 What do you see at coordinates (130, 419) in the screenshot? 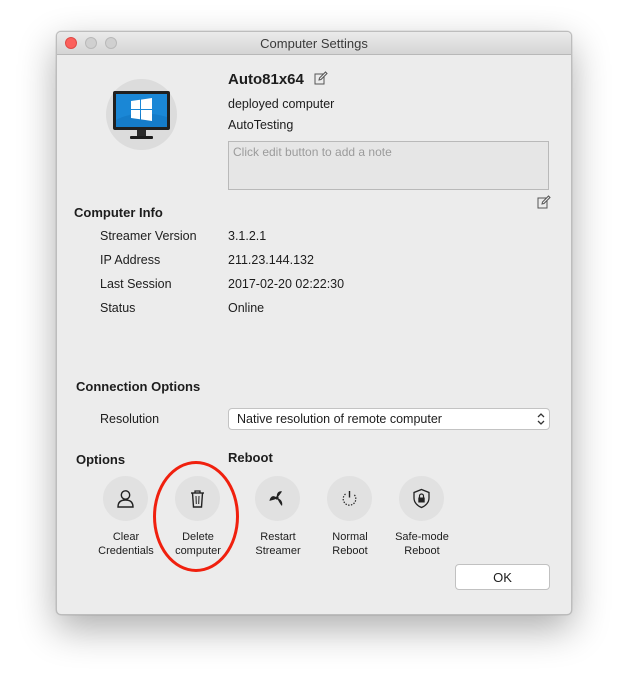
I see `resolution-label: Resolution` at bounding box center [130, 419].